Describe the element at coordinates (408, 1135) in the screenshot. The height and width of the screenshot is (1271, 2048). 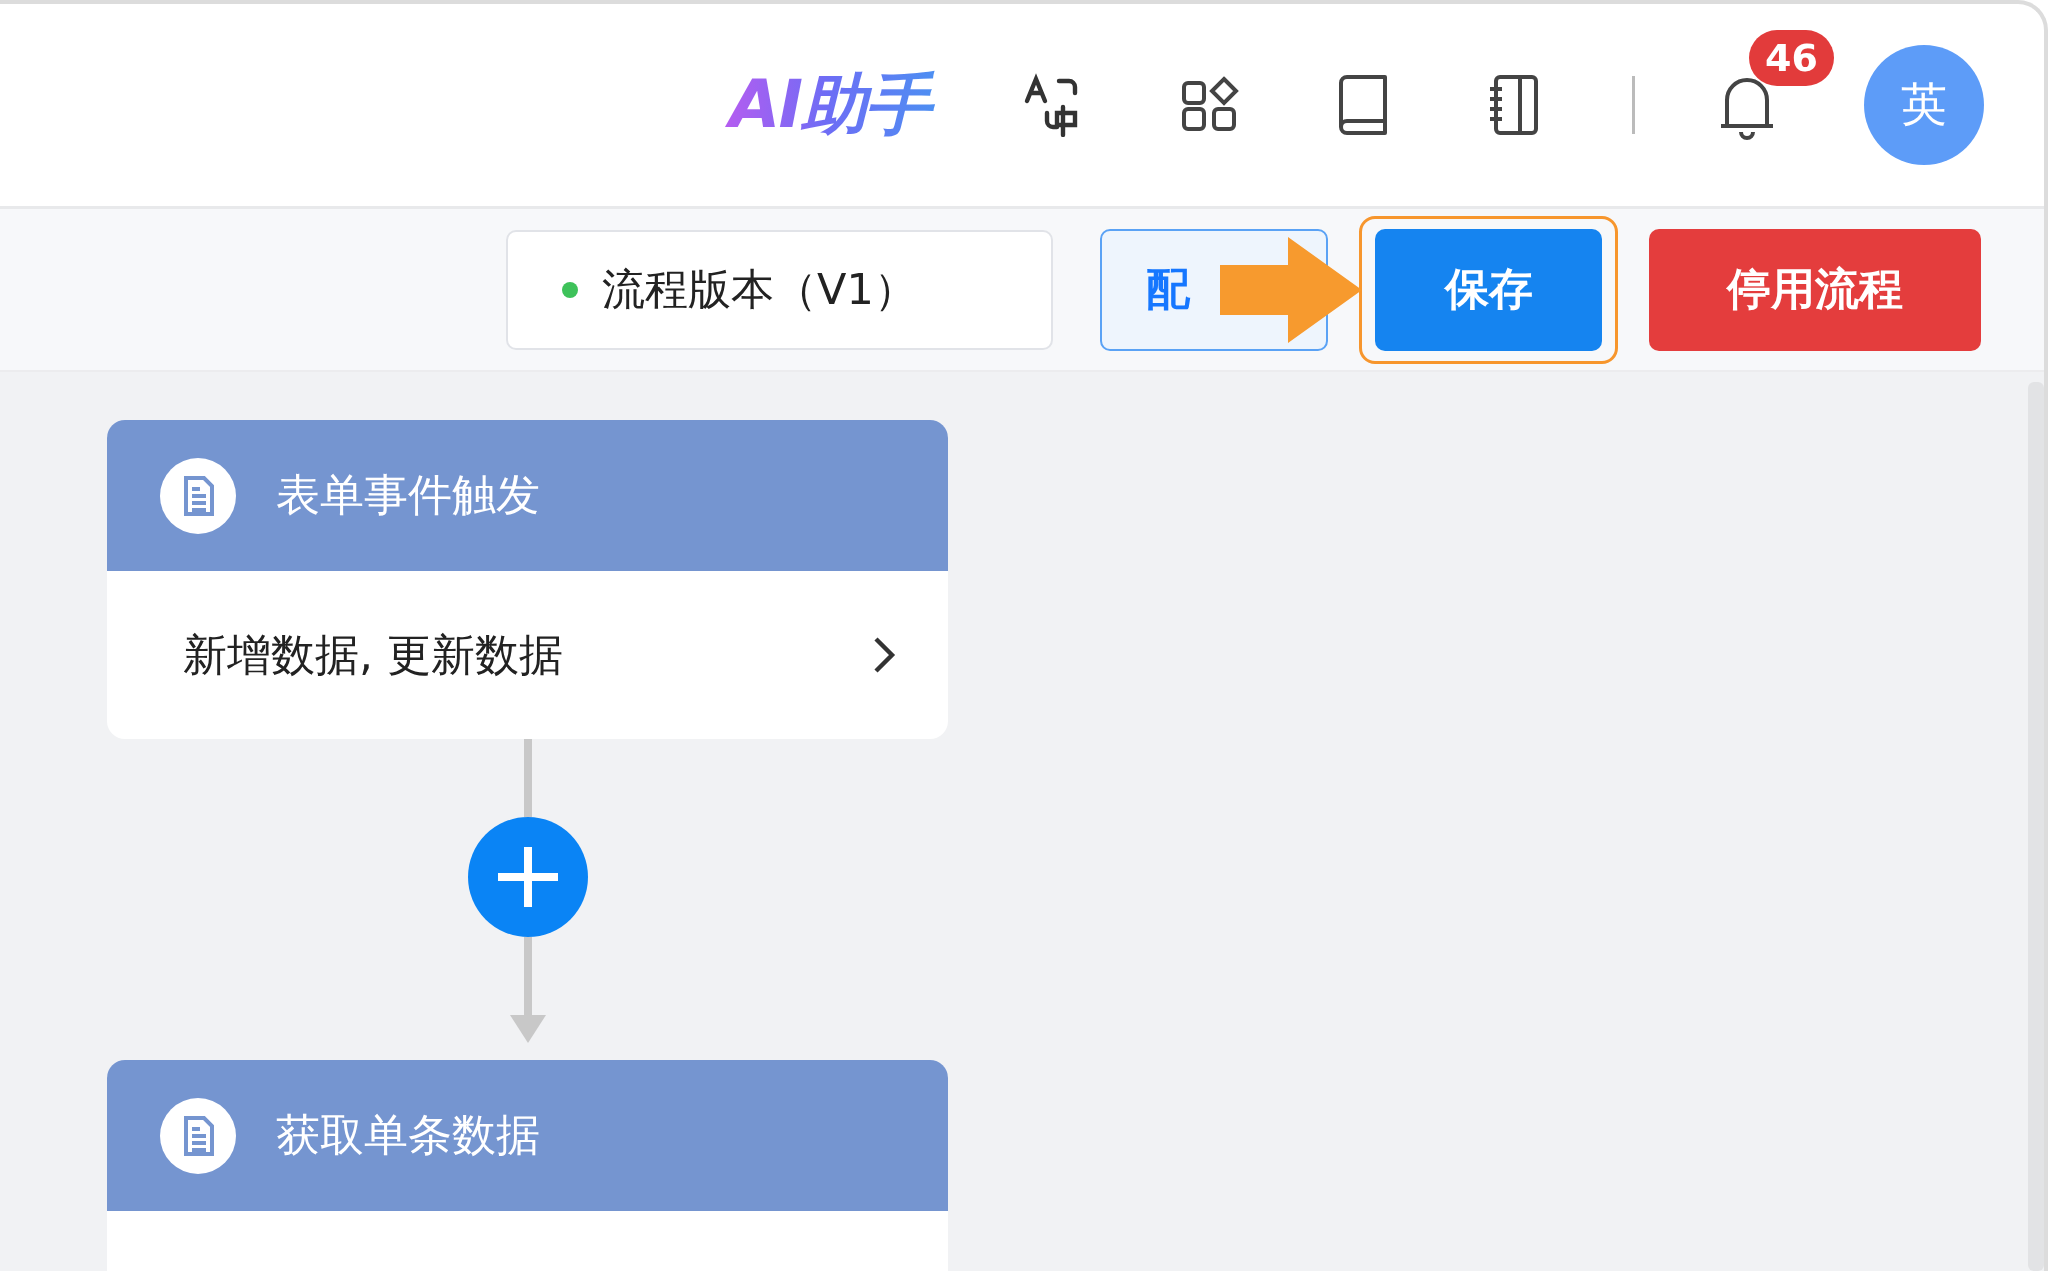
I see `node-title: 获取单条数据` at that location.